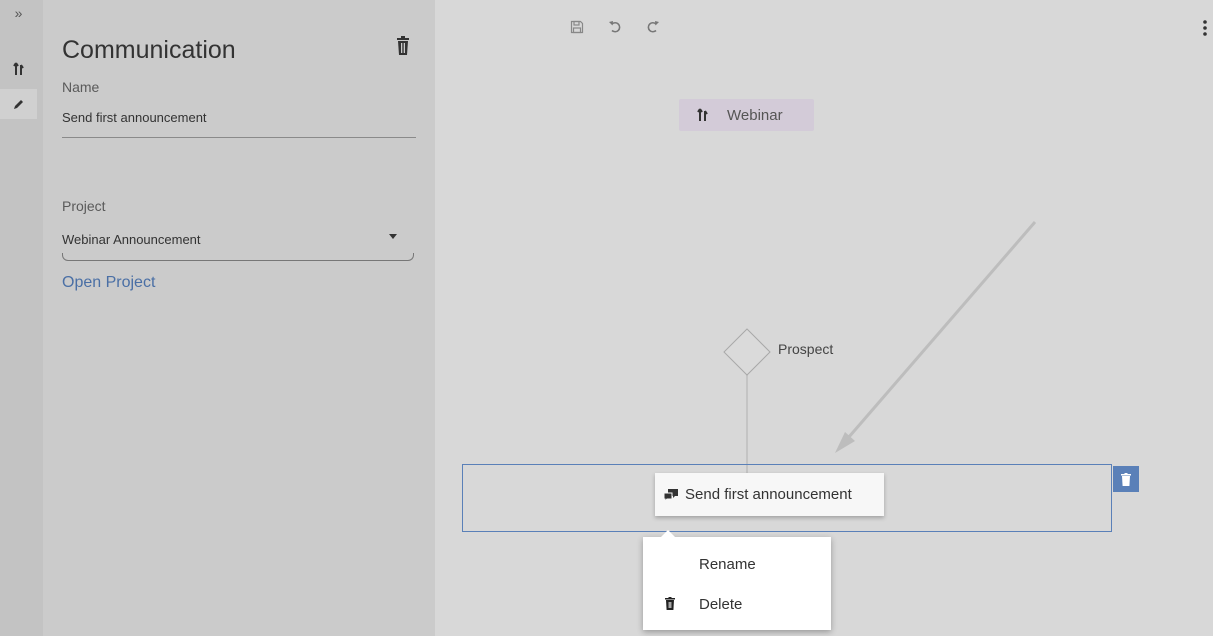 This screenshot has width=1213, height=636. I want to click on delete-menu-item: Delete, so click(737, 604).